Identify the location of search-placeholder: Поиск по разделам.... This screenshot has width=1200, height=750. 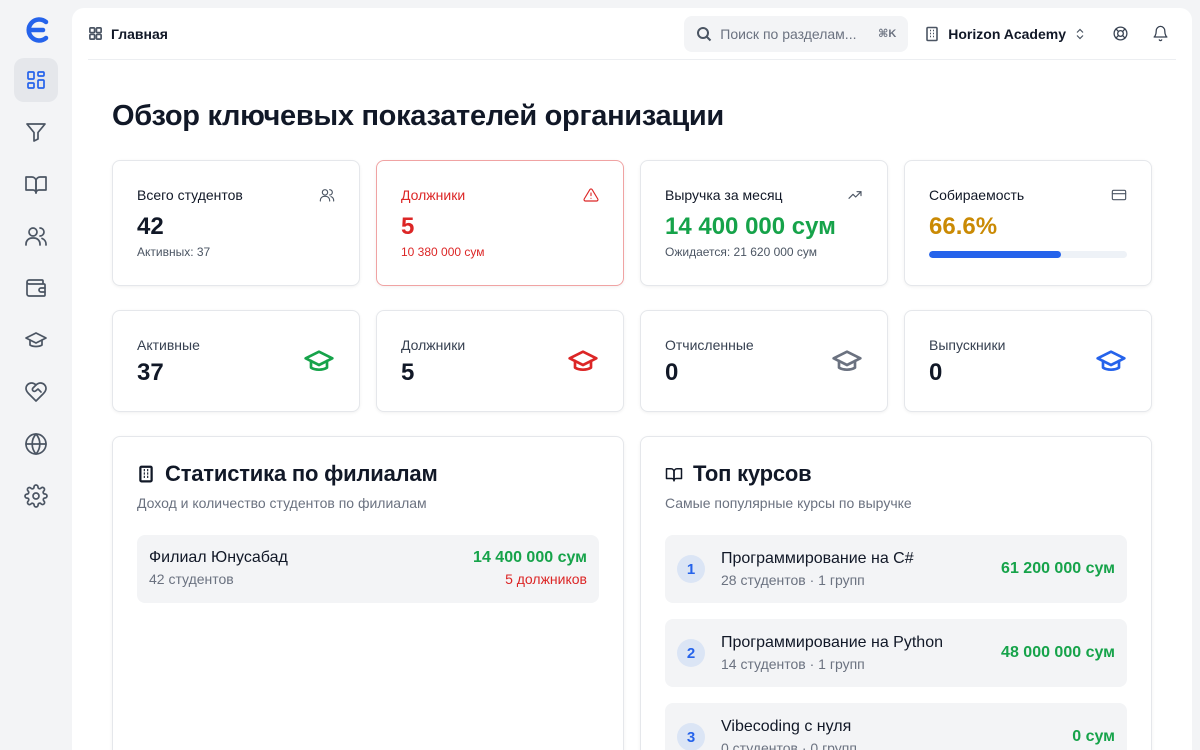
(788, 33).